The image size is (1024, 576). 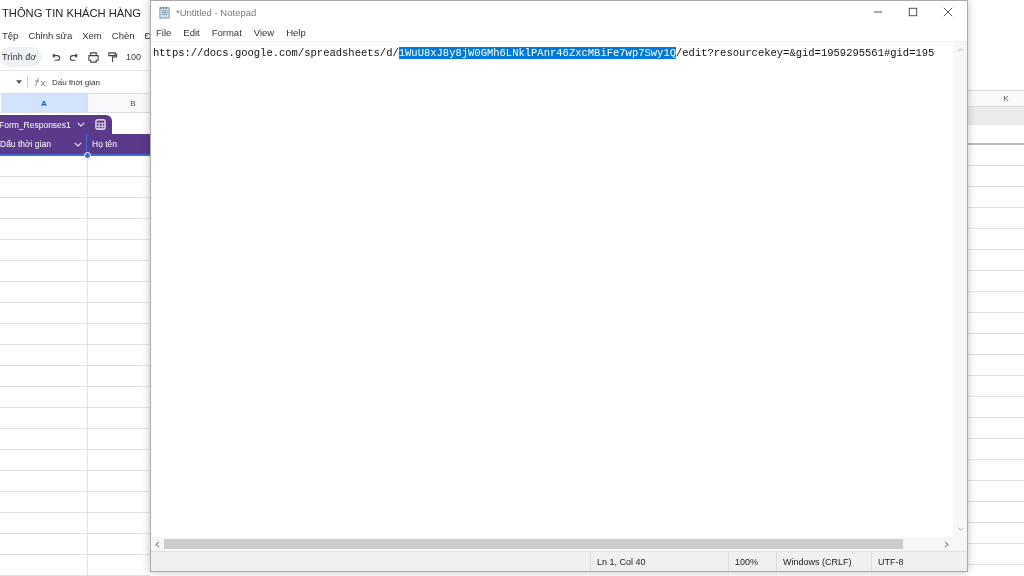 What do you see at coordinates (44, 103) in the screenshot?
I see `column-header: A` at bounding box center [44, 103].